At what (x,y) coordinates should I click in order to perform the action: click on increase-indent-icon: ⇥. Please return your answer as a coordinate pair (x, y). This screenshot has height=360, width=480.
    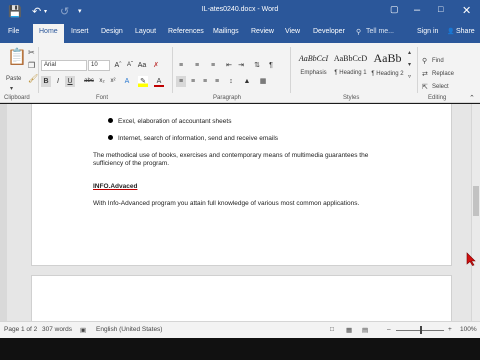
    Looking at the image, I should click on (241, 65).